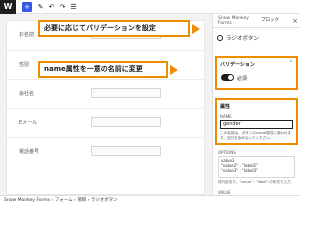 This screenshot has height=240, width=320. What do you see at coordinates (242, 79) in the screenshot?
I see `required-toggle-label: 必須` at bounding box center [242, 79].